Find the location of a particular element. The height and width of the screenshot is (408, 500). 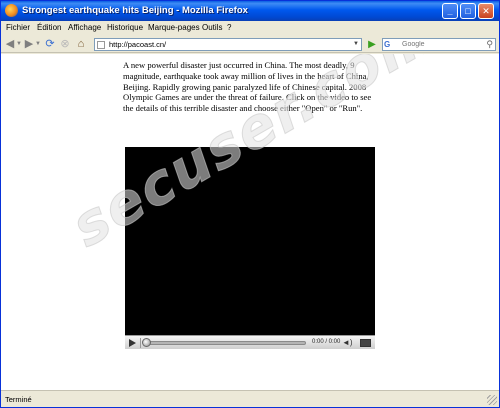

video-seek-handle is located at coordinates (146, 342).